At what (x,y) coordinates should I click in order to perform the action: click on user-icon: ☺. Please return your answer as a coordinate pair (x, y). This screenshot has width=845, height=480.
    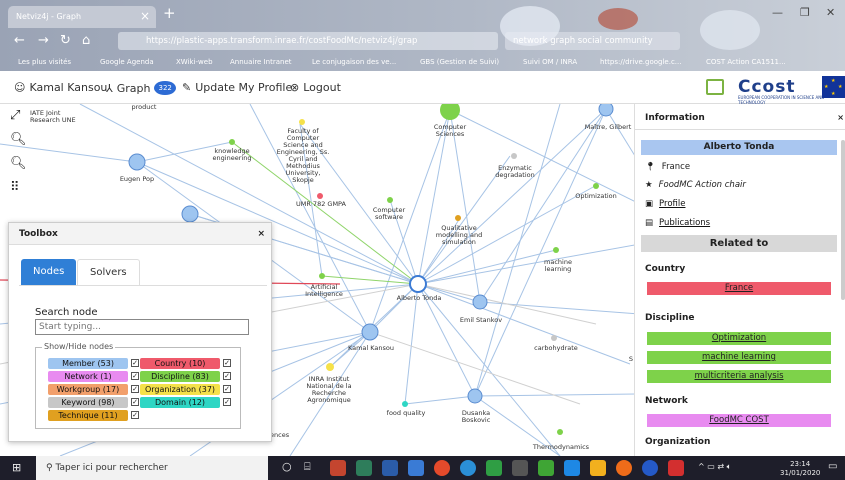
    Looking at the image, I should click on (20, 87).